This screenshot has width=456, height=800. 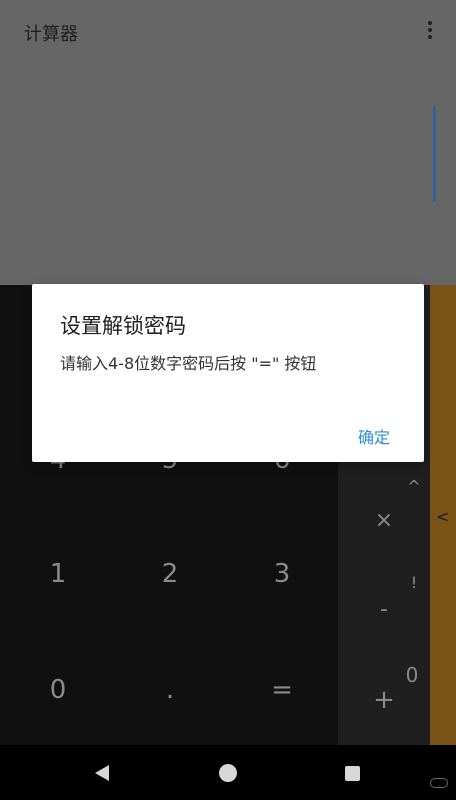 I want to click on key-0: 0, so click(x=58, y=690).